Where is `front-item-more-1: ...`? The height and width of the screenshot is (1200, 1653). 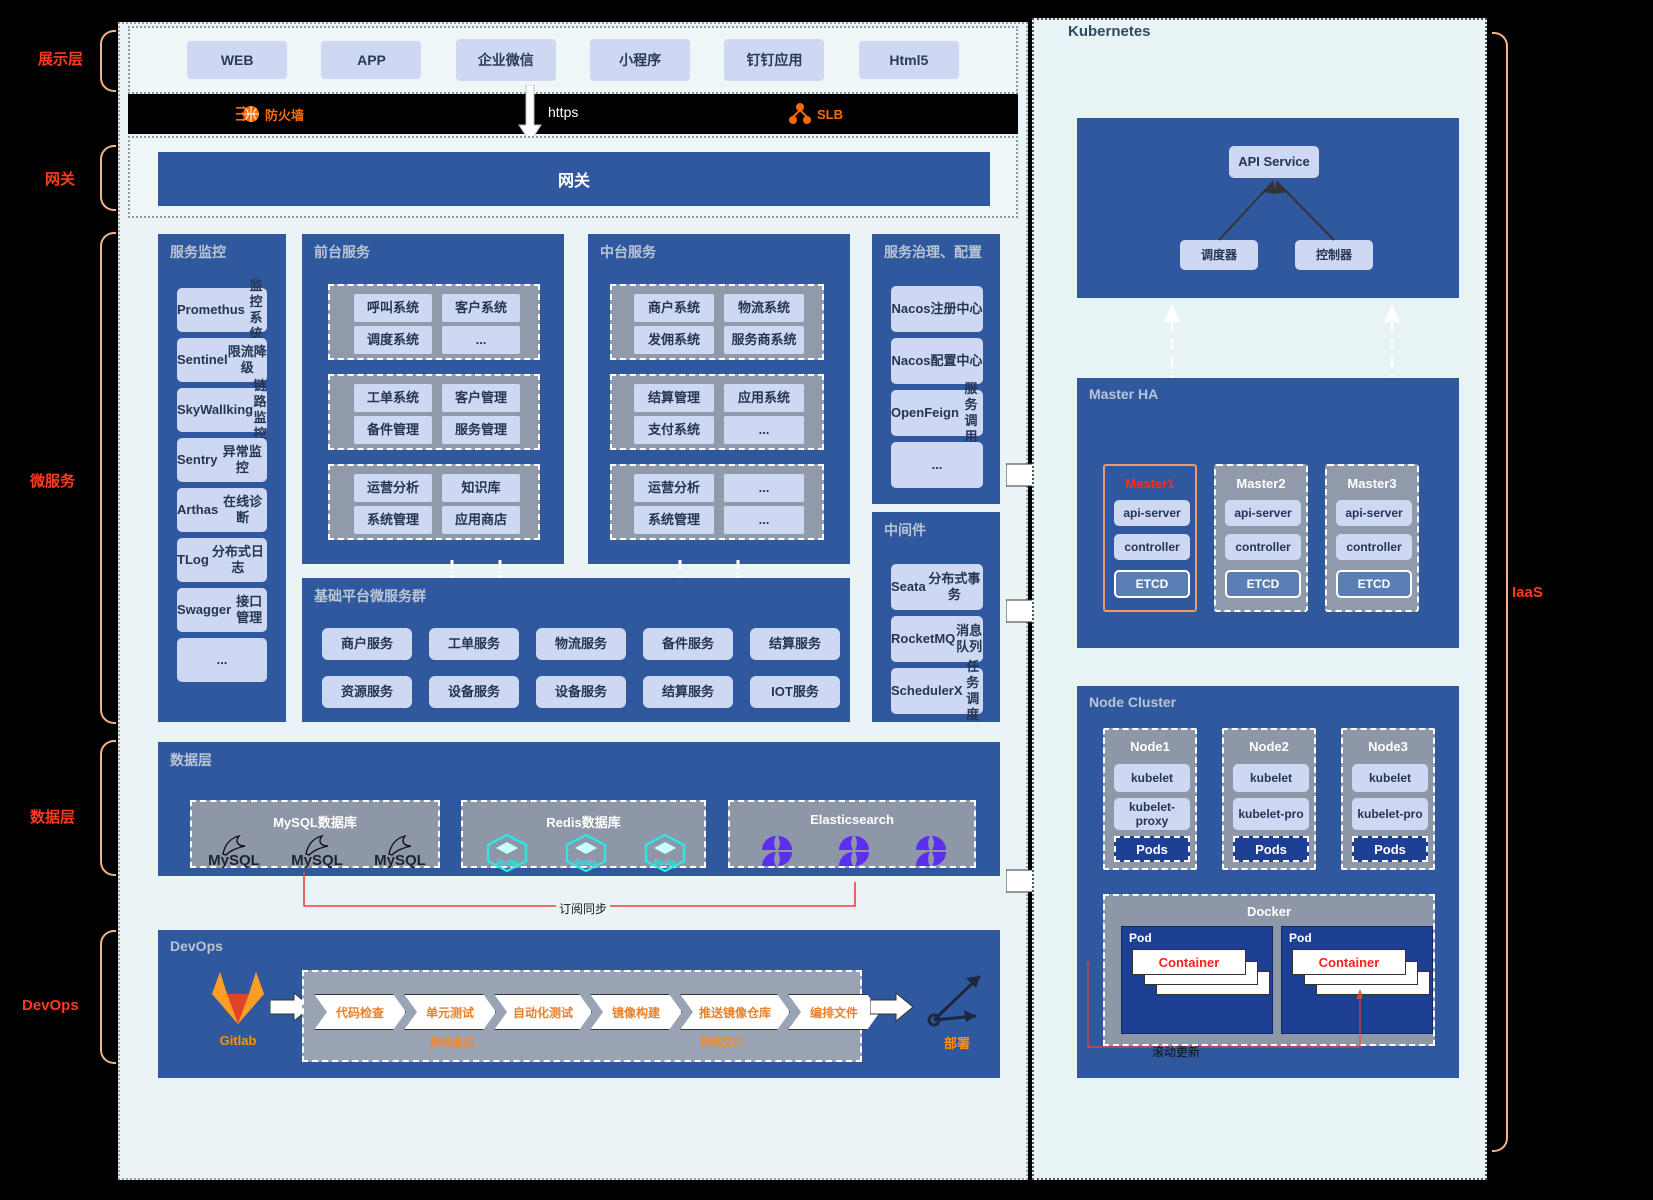
front-item-more-1: ... is located at coordinates (481, 340).